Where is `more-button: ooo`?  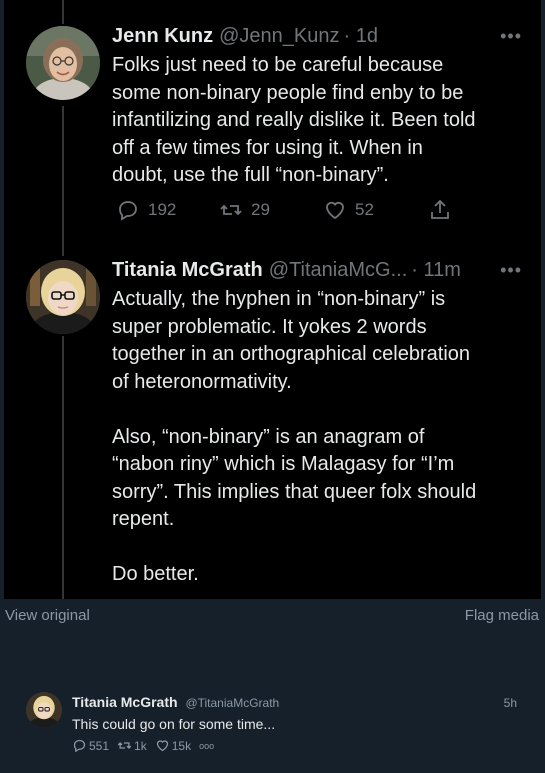
more-button: ooo is located at coordinates (206, 746).